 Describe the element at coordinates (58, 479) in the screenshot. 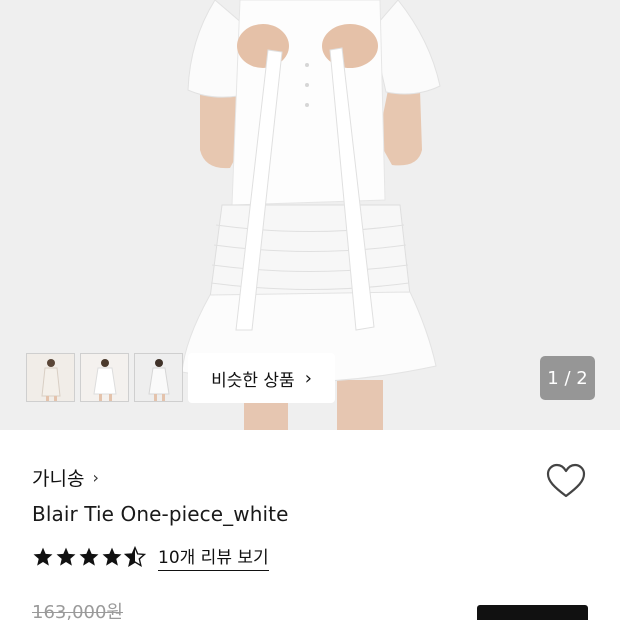

I see `brand-name: 가니송` at that location.